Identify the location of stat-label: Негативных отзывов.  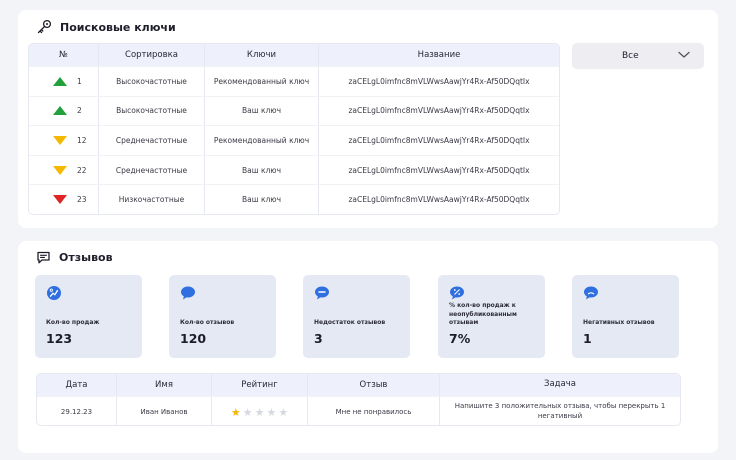
(619, 323).